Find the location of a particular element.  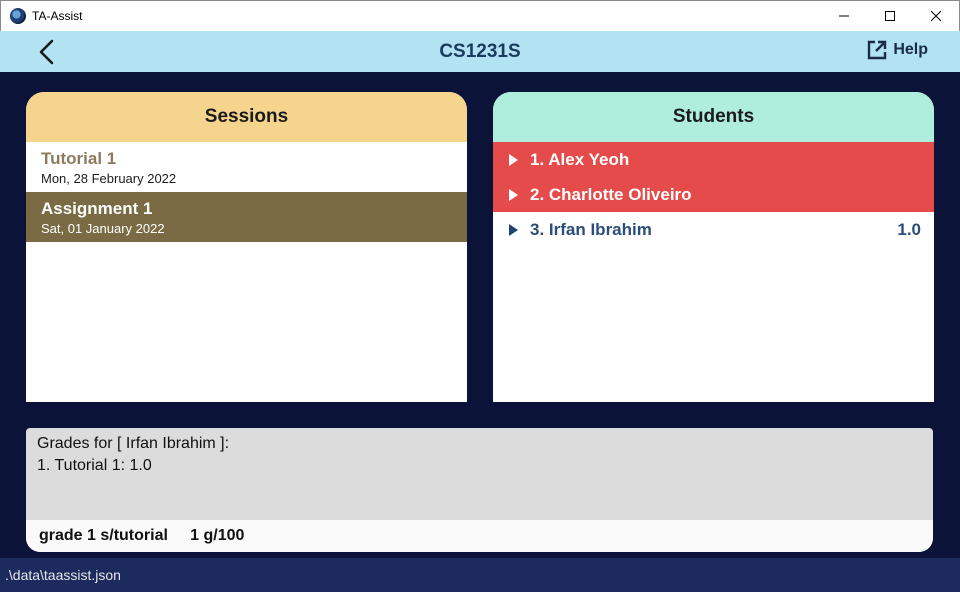

session-item-selected: Assignment 1 Sat, 01 January 2022 is located at coordinates (246, 217).